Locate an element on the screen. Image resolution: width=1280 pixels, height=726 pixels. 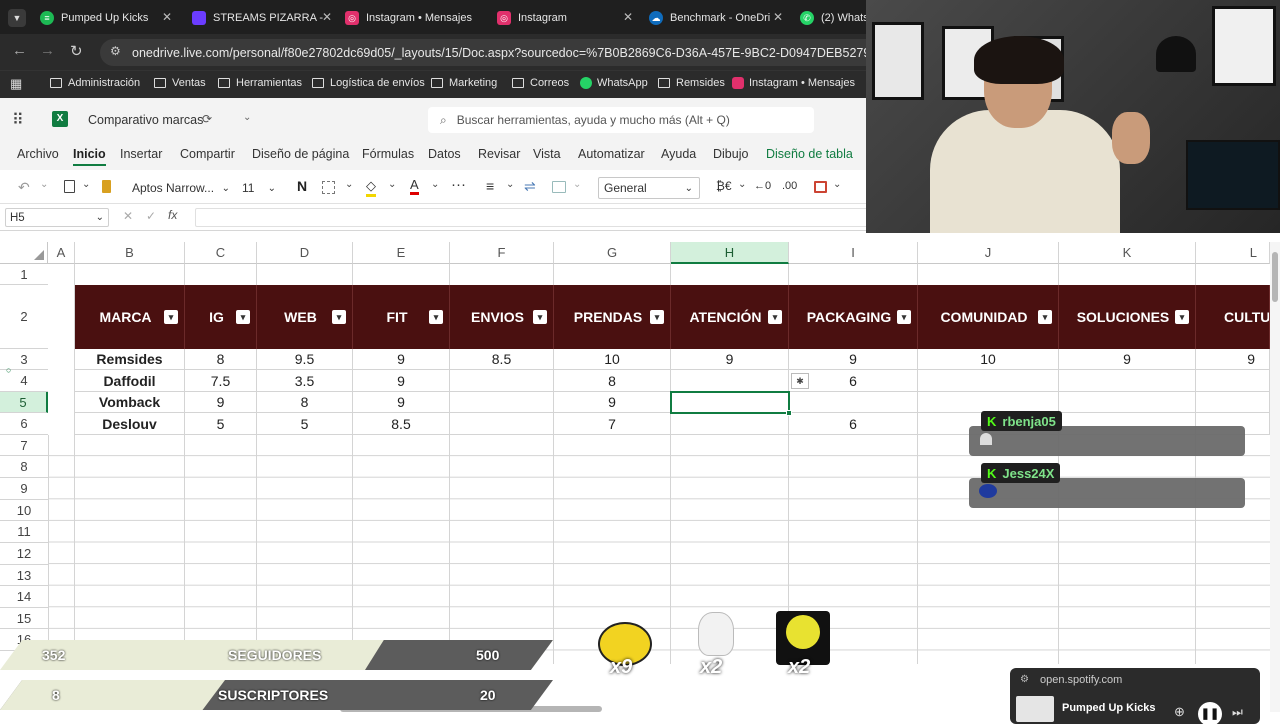
table-header-ig: IG ▾ is located at coordinates (221, 317).